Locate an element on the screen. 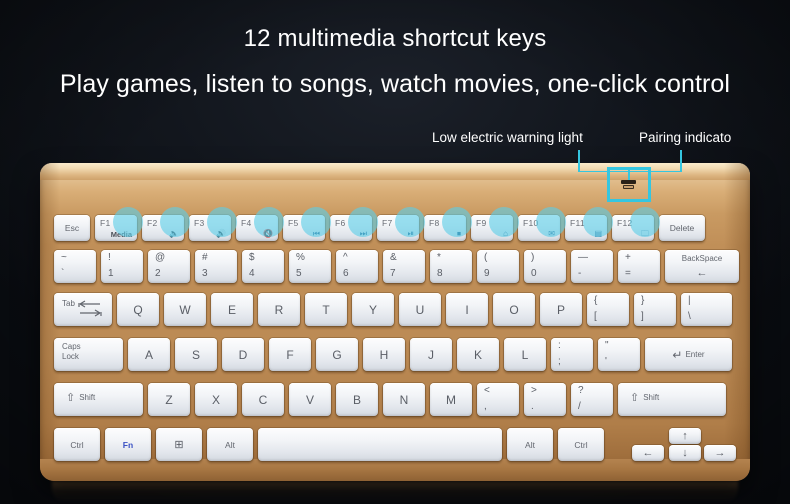 The image size is (790, 504). key-l: L is located at coordinates (525, 354).